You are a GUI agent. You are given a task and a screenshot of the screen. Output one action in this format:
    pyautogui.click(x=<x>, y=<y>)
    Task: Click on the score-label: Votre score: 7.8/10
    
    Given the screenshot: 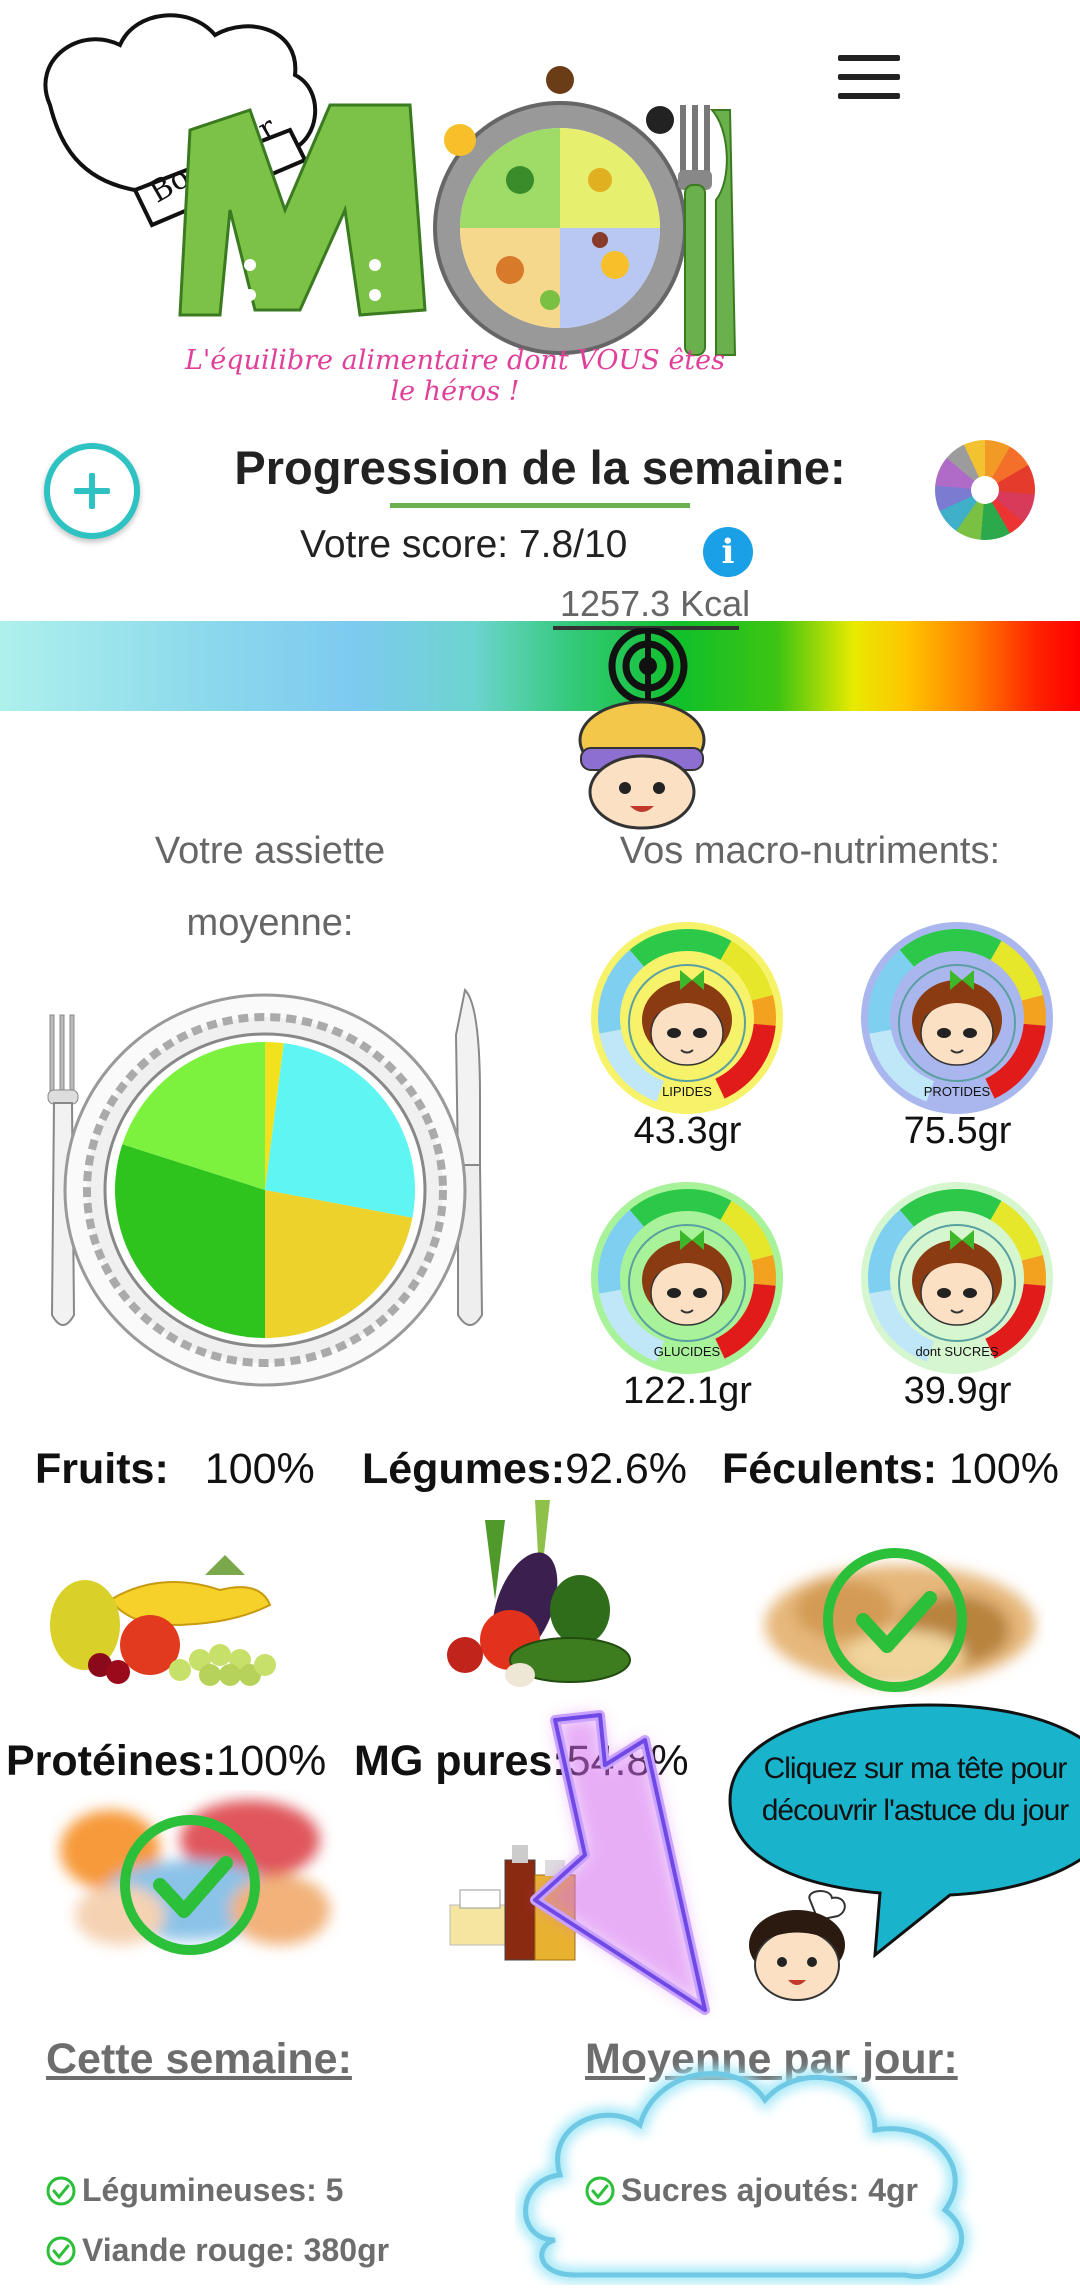 What is the action you would take?
    pyautogui.click(x=464, y=544)
    